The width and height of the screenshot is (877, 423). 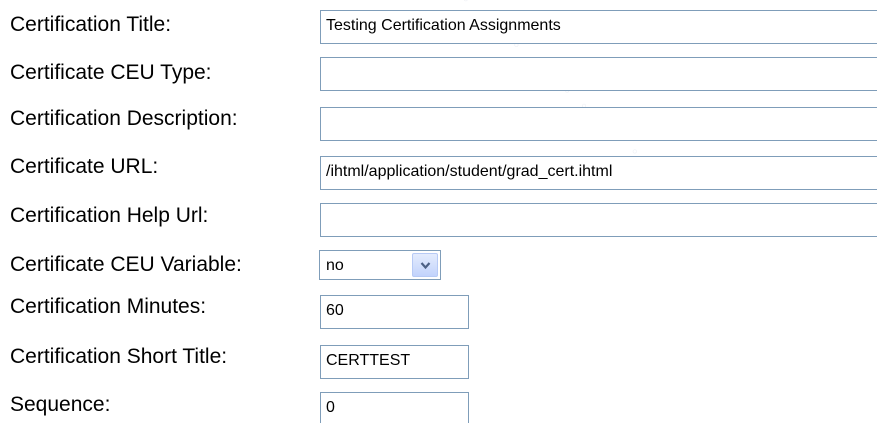 I want to click on certification-title-input: Testing Certification Assignments, so click(x=598, y=27).